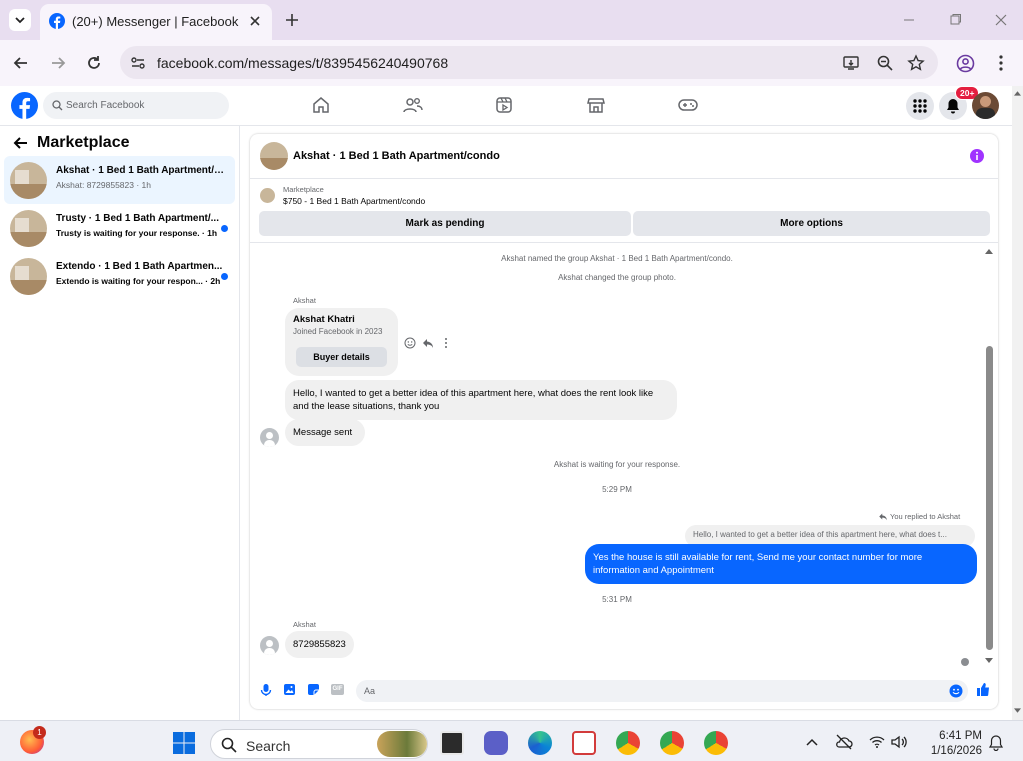 Image resolution: width=1023 pixels, height=761 pixels. I want to click on microphone-icon, so click(266, 690).